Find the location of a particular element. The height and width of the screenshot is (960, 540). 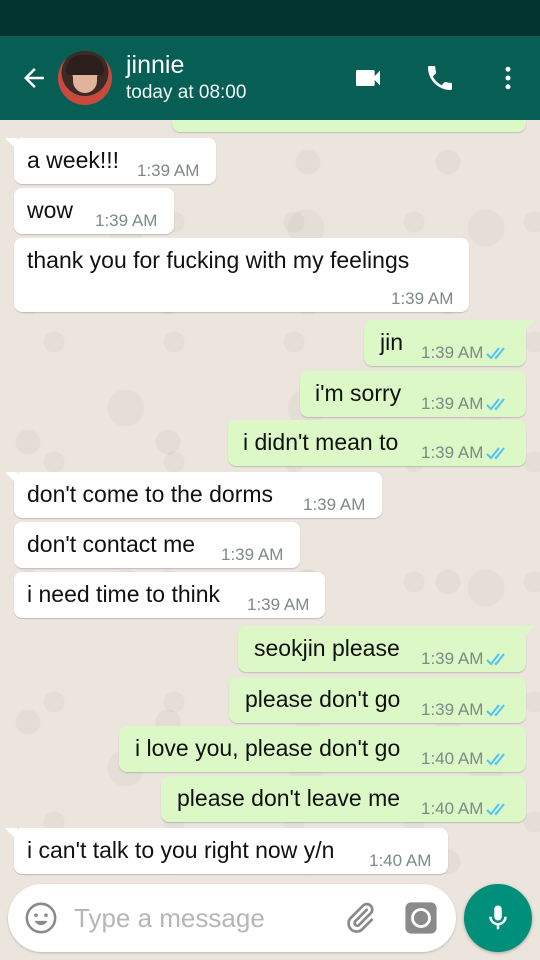

message-text: i didn't mean to is located at coordinates (321, 442).